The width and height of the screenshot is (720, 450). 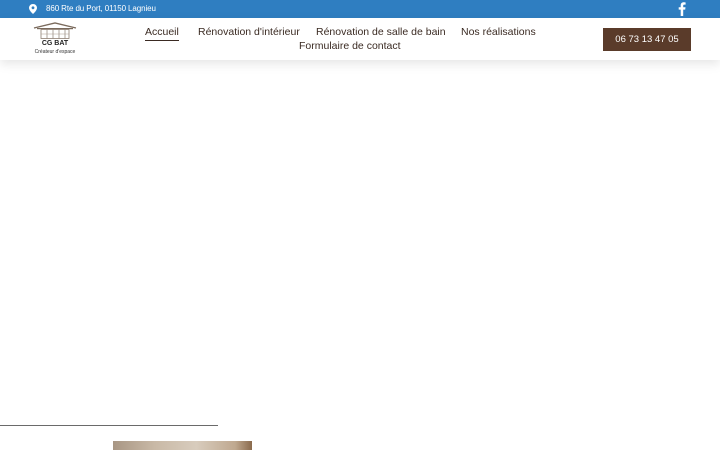 I want to click on facebook-icon, so click(x=682, y=9).